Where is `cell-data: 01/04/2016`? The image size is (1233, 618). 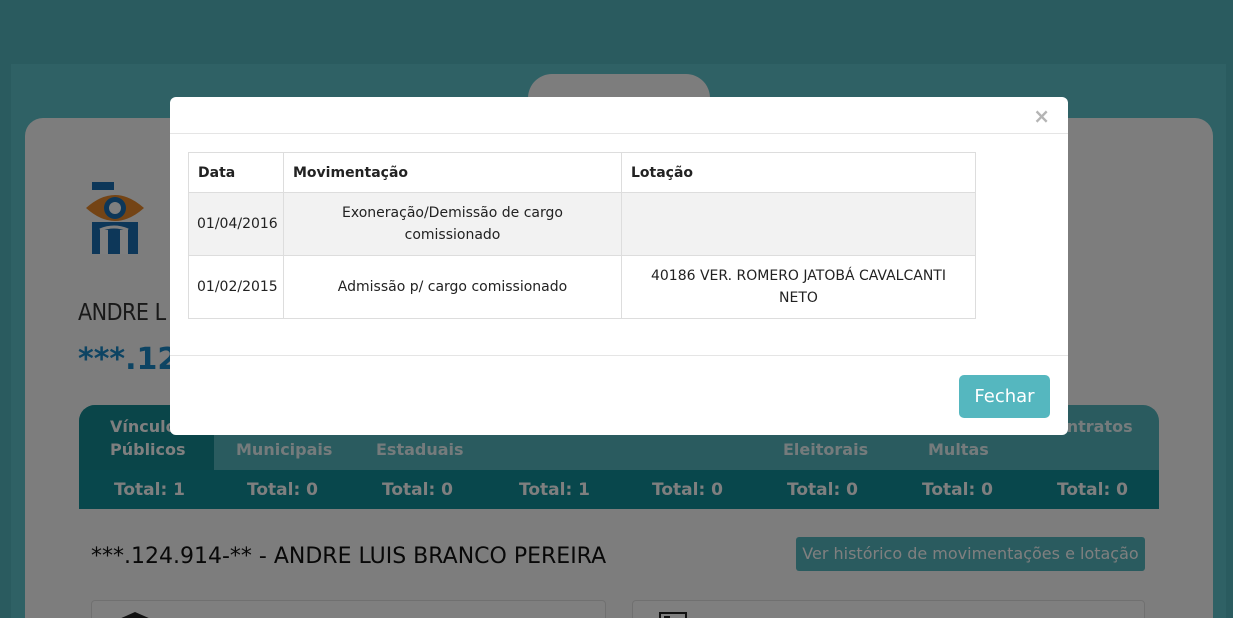
cell-data: 01/04/2016 is located at coordinates (236, 224).